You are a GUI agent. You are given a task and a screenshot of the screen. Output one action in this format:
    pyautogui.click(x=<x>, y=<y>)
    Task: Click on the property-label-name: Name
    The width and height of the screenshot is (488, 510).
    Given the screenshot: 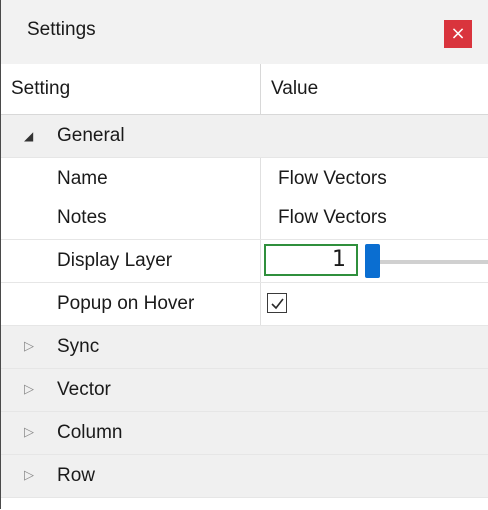 What is the action you would take?
    pyautogui.click(x=82, y=178)
    